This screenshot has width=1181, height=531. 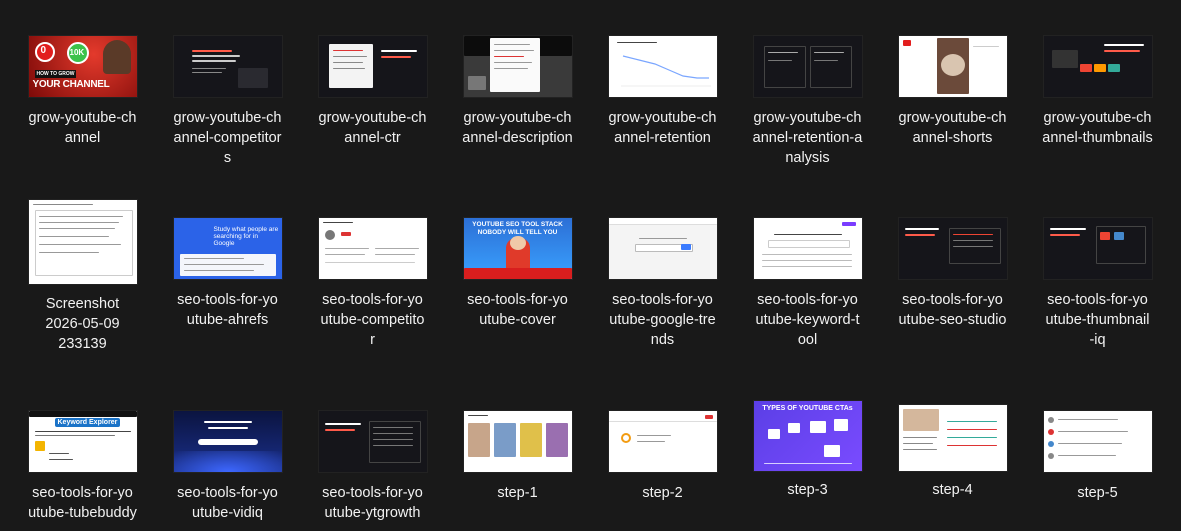 What do you see at coordinates (807, 99) in the screenshot?
I see `file-item: grow-youtube-ch annel-retention-a nalysis` at bounding box center [807, 99].